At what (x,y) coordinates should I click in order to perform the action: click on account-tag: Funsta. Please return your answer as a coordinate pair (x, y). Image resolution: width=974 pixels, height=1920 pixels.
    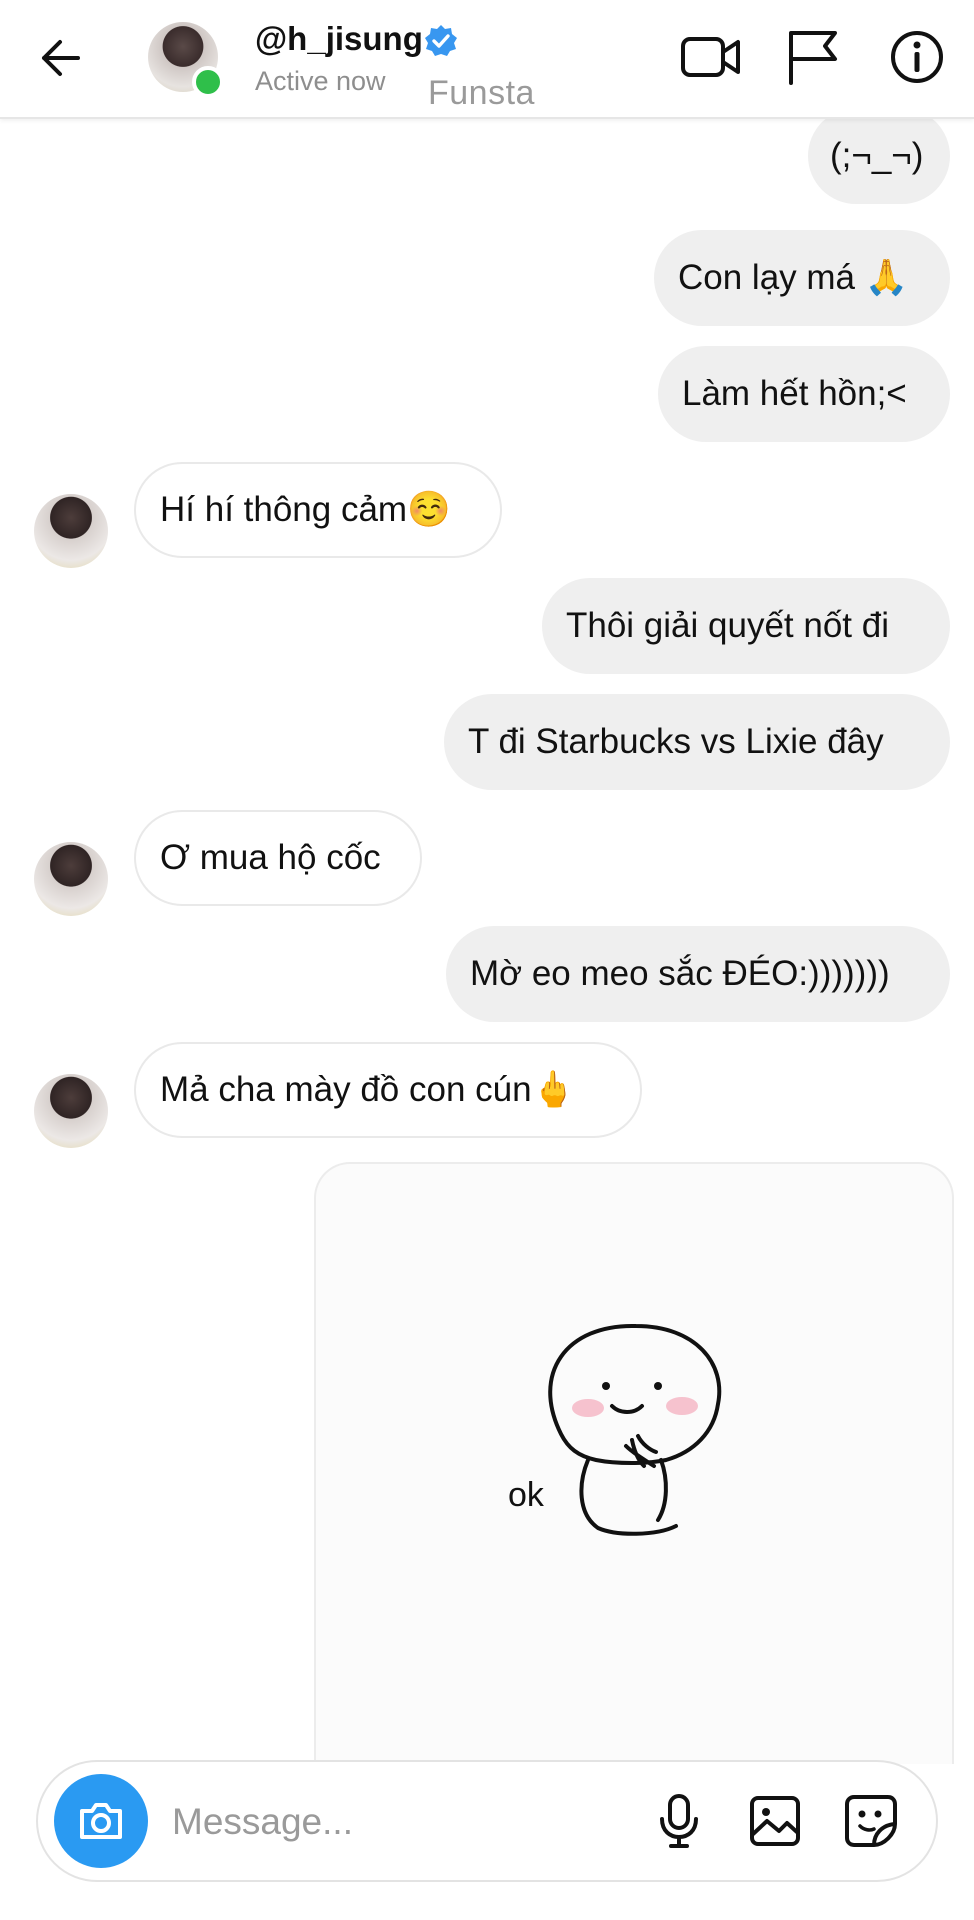
    Looking at the image, I should click on (481, 93).